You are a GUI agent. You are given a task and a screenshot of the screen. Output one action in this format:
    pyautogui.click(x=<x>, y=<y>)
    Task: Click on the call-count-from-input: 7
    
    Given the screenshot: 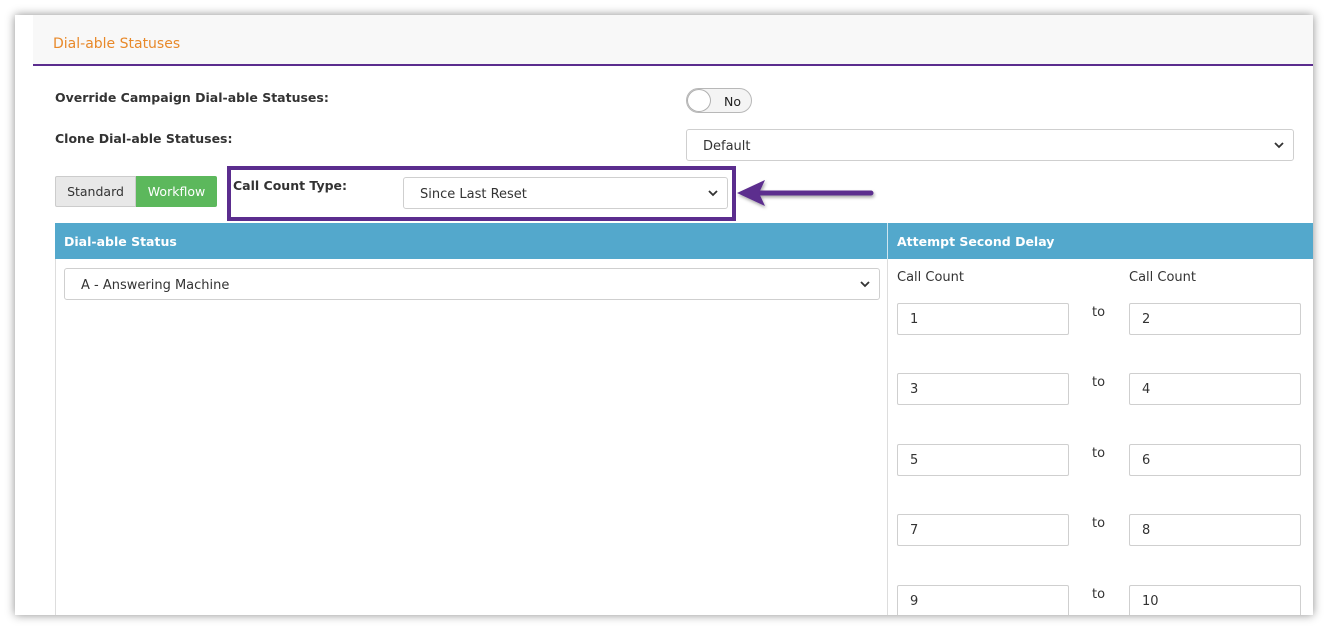 What is the action you would take?
    pyautogui.click(x=983, y=530)
    